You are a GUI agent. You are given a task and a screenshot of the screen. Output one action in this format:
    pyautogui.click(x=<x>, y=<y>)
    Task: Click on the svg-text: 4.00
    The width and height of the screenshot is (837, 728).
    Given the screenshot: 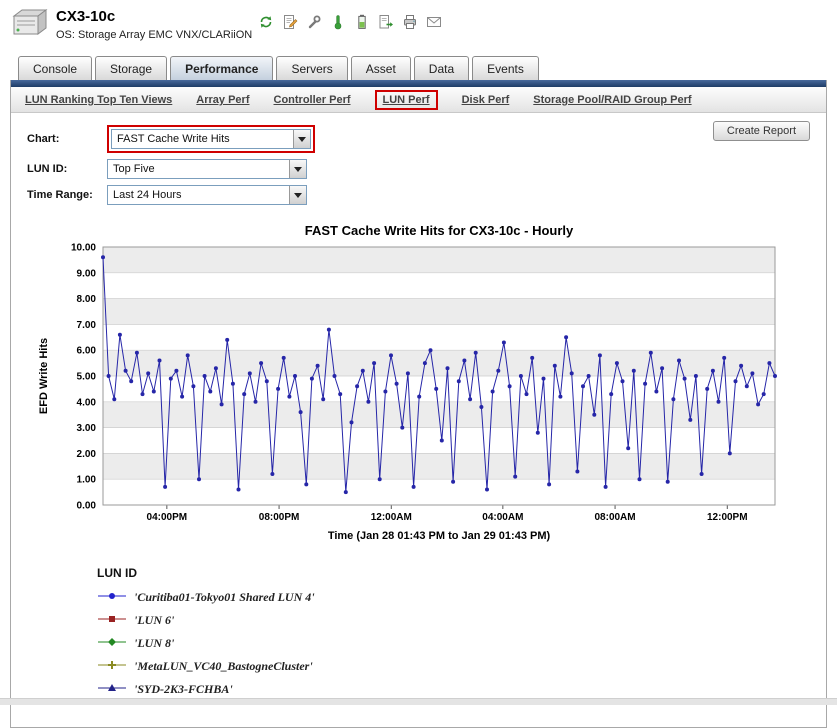 What is the action you would take?
    pyautogui.click(x=87, y=402)
    